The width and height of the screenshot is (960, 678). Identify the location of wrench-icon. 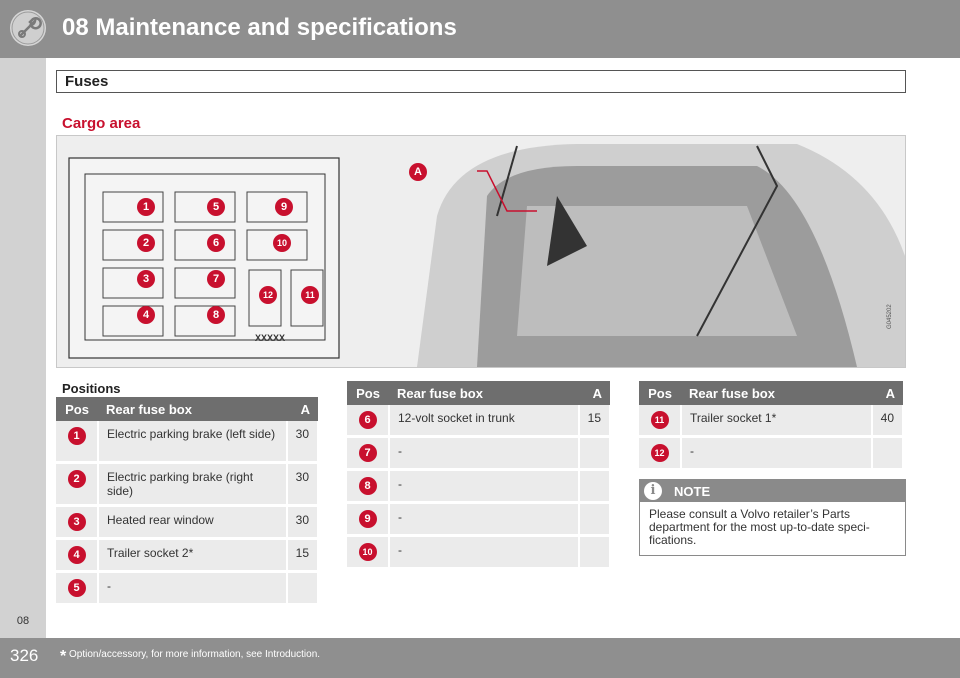
(28, 28).